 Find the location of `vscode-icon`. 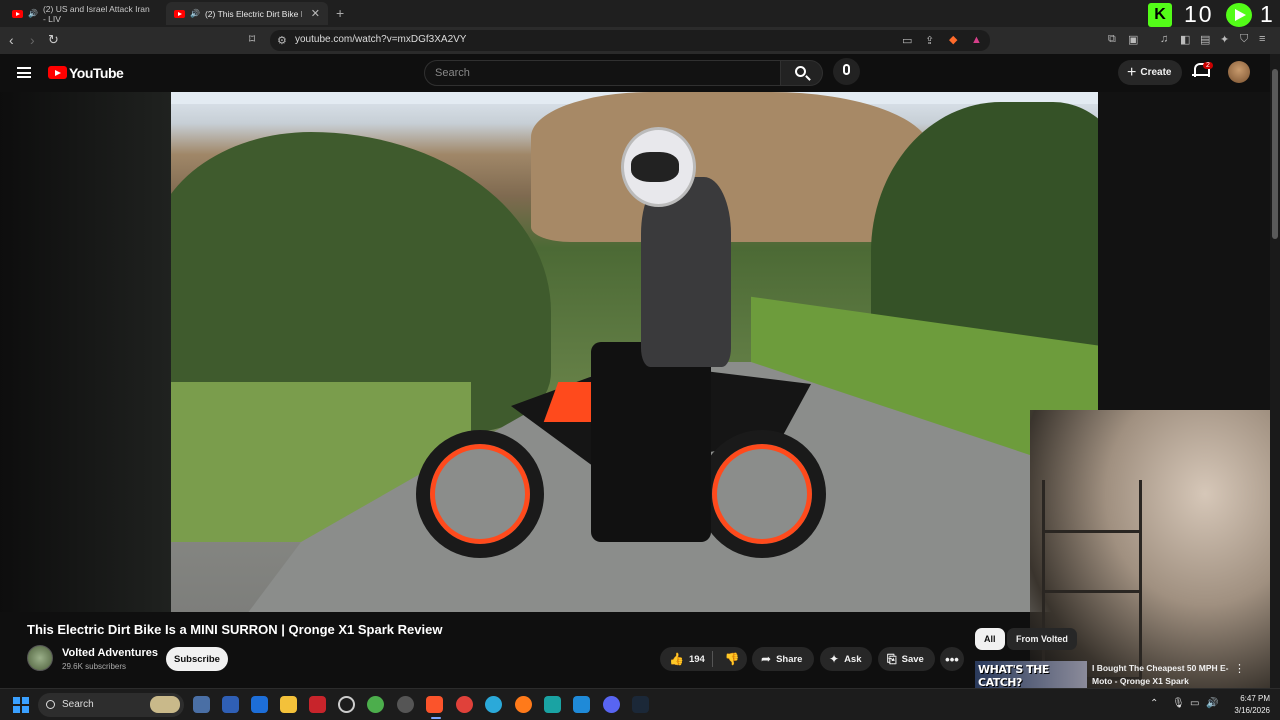

vscode-icon is located at coordinates (581, 704).